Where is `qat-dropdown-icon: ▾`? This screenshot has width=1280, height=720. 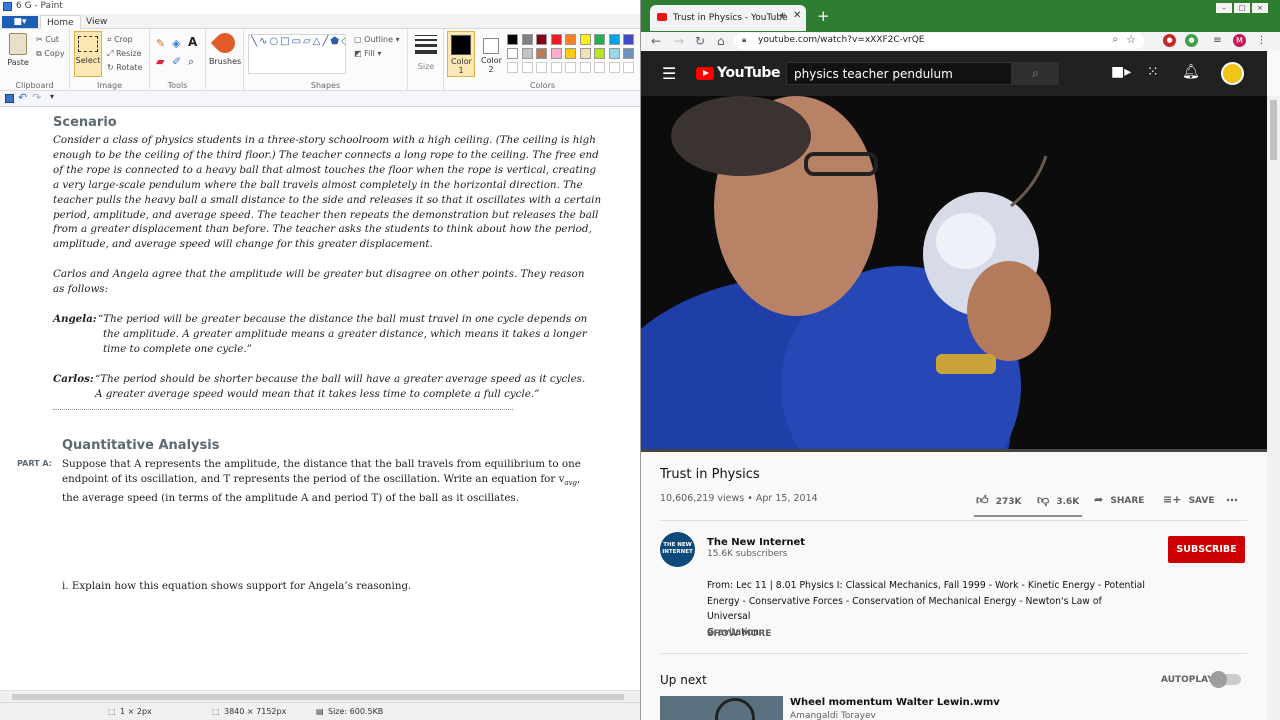 qat-dropdown-icon: ▾ is located at coordinates (52, 96).